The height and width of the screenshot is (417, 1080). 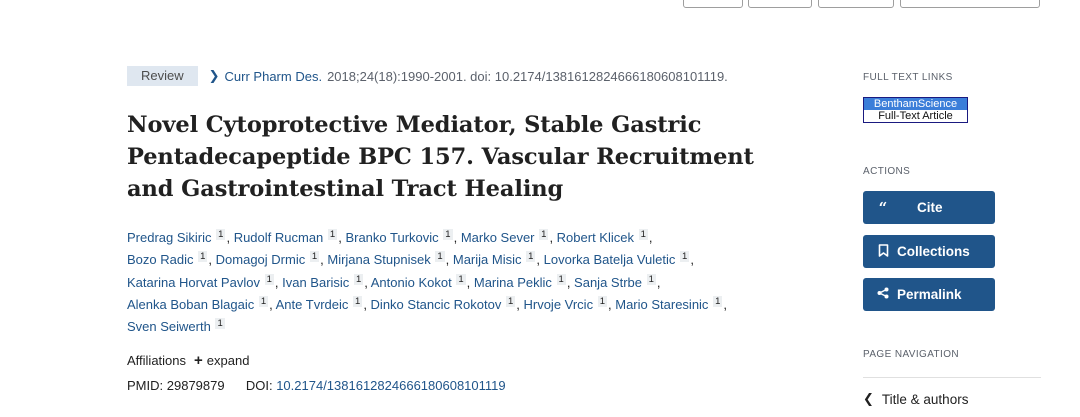 I want to click on author-link: Ivan Barisic, so click(x=315, y=282).